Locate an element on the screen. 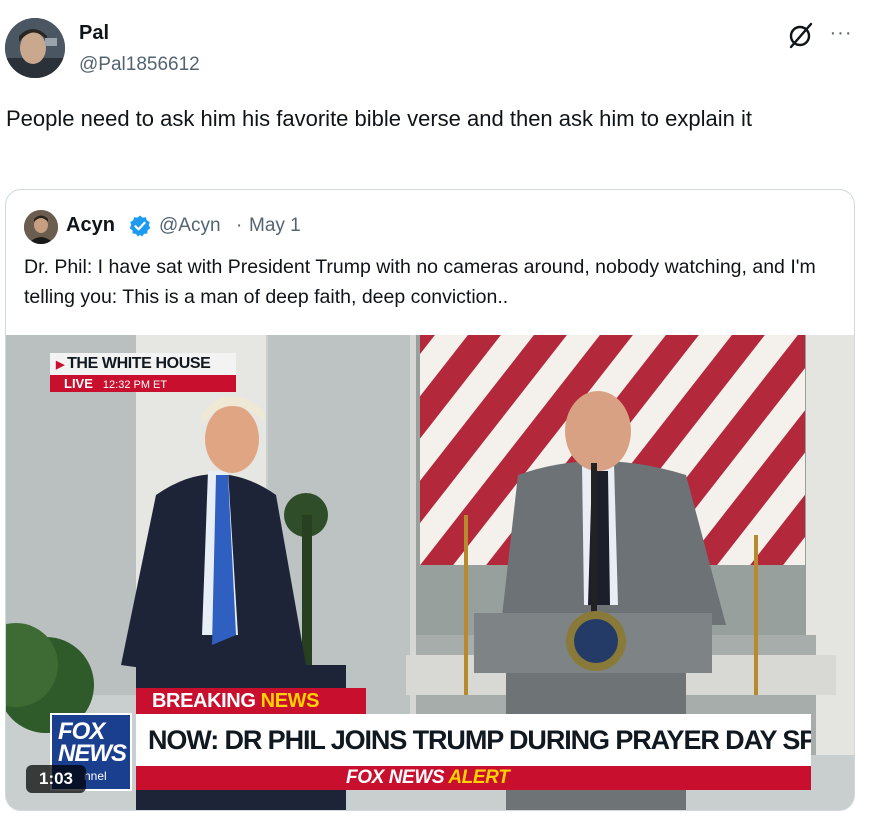  live-time: 12:32 PM ET is located at coordinates (135, 385).